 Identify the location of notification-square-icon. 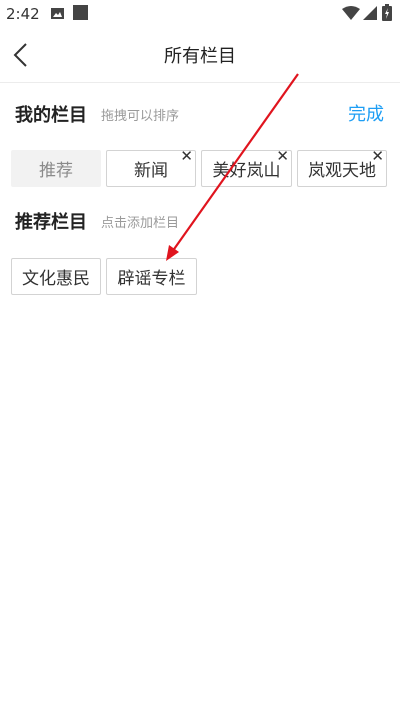
(80, 12).